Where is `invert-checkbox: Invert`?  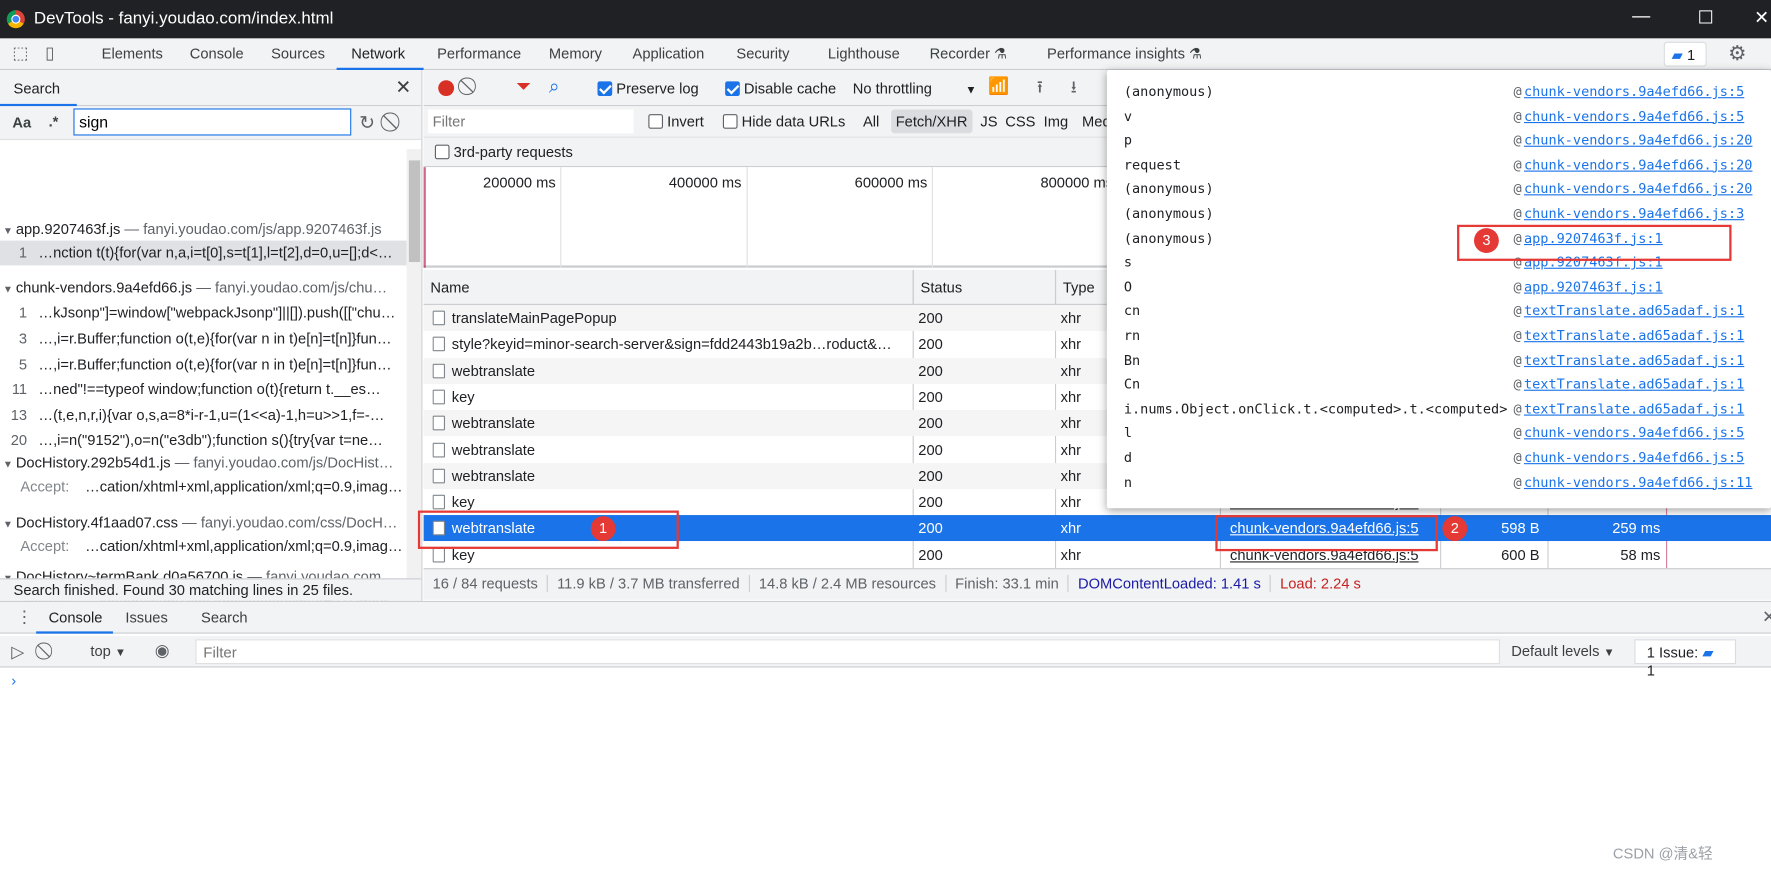
invert-checkbox: Invert is located at coordinates (676, 121).